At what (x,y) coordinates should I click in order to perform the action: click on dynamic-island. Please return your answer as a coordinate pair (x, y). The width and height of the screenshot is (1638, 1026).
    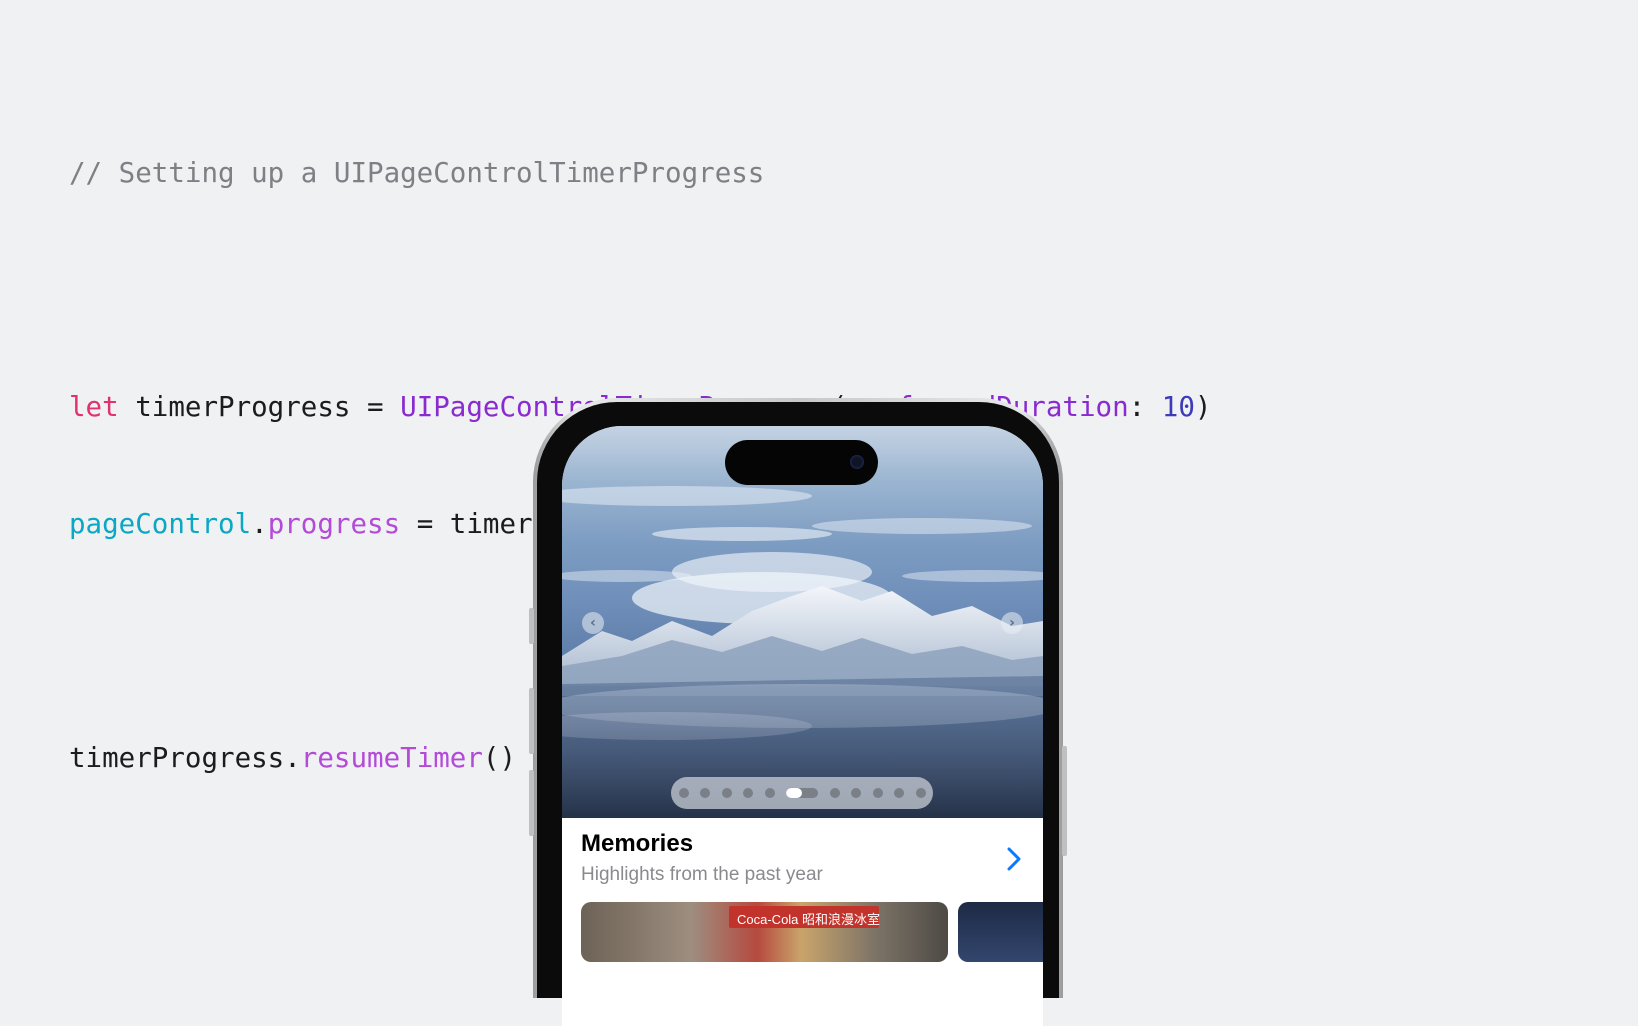
    Looking at the image, I should click on (801, 462).